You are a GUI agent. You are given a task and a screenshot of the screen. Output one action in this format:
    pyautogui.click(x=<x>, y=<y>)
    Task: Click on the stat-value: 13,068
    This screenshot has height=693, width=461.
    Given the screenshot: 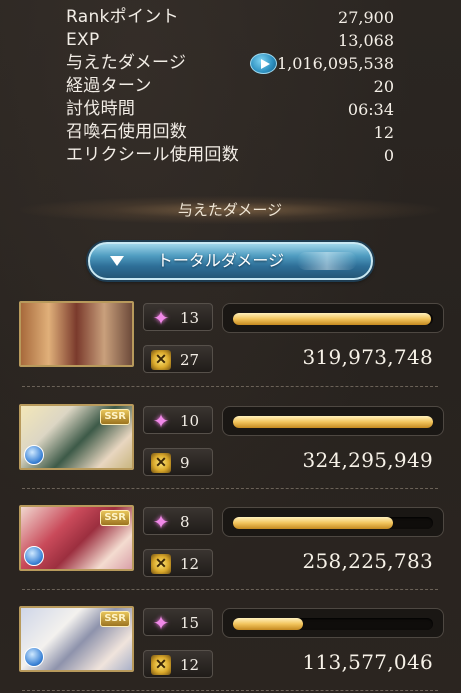 What is the action you would take?
    pyautogui.click(x=366, y=40)
    